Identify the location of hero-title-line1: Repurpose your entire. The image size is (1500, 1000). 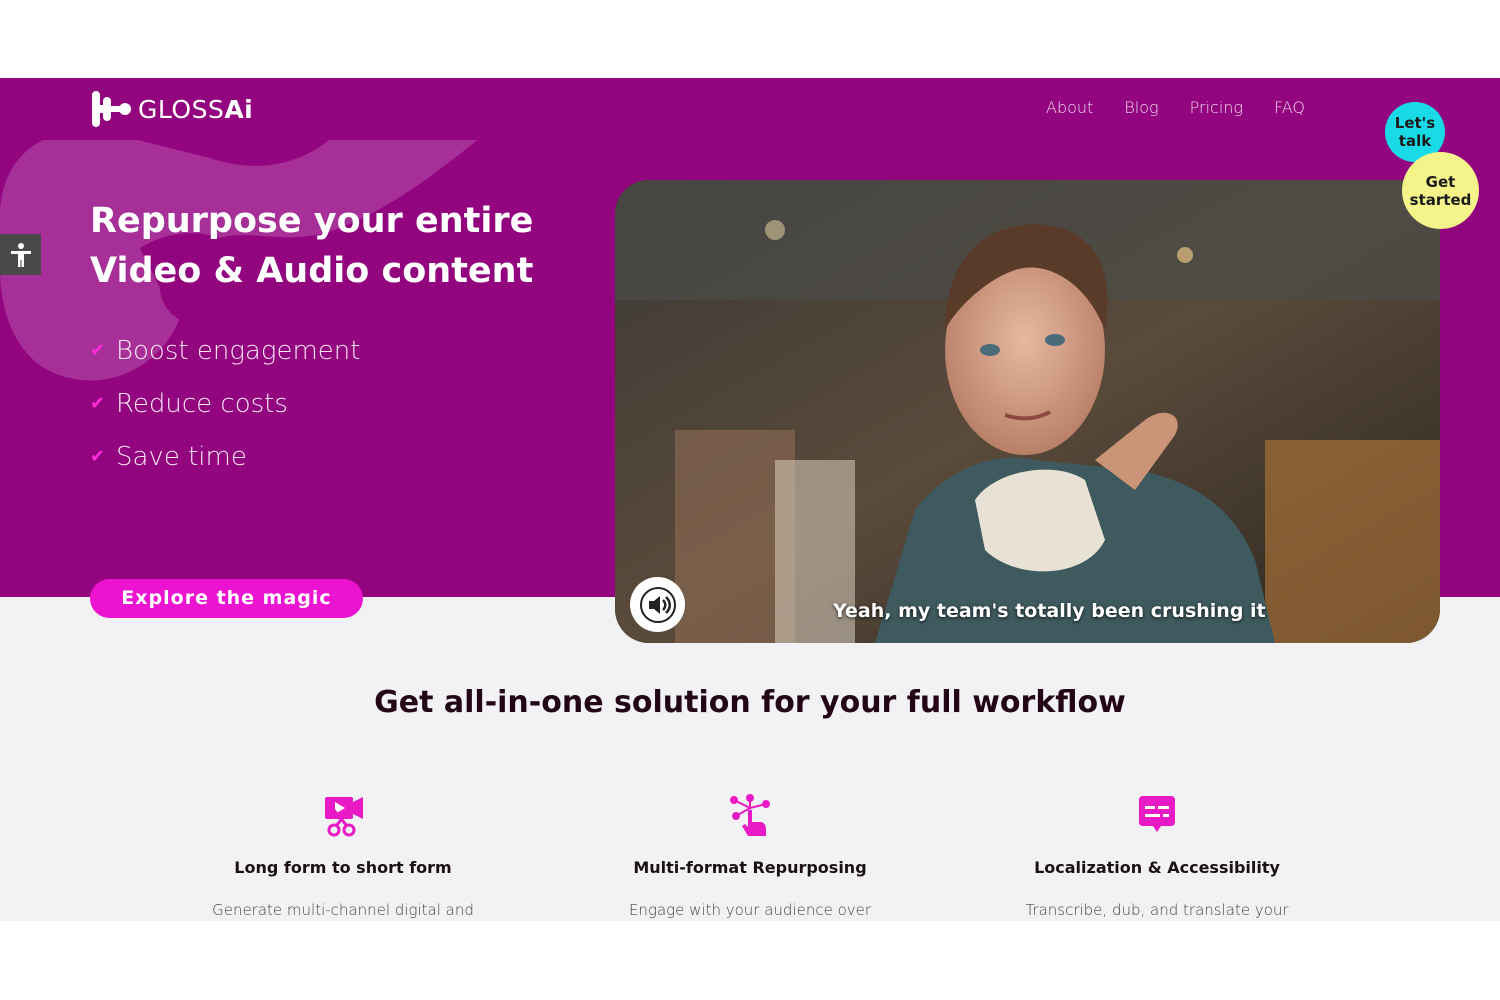
(312, 221).